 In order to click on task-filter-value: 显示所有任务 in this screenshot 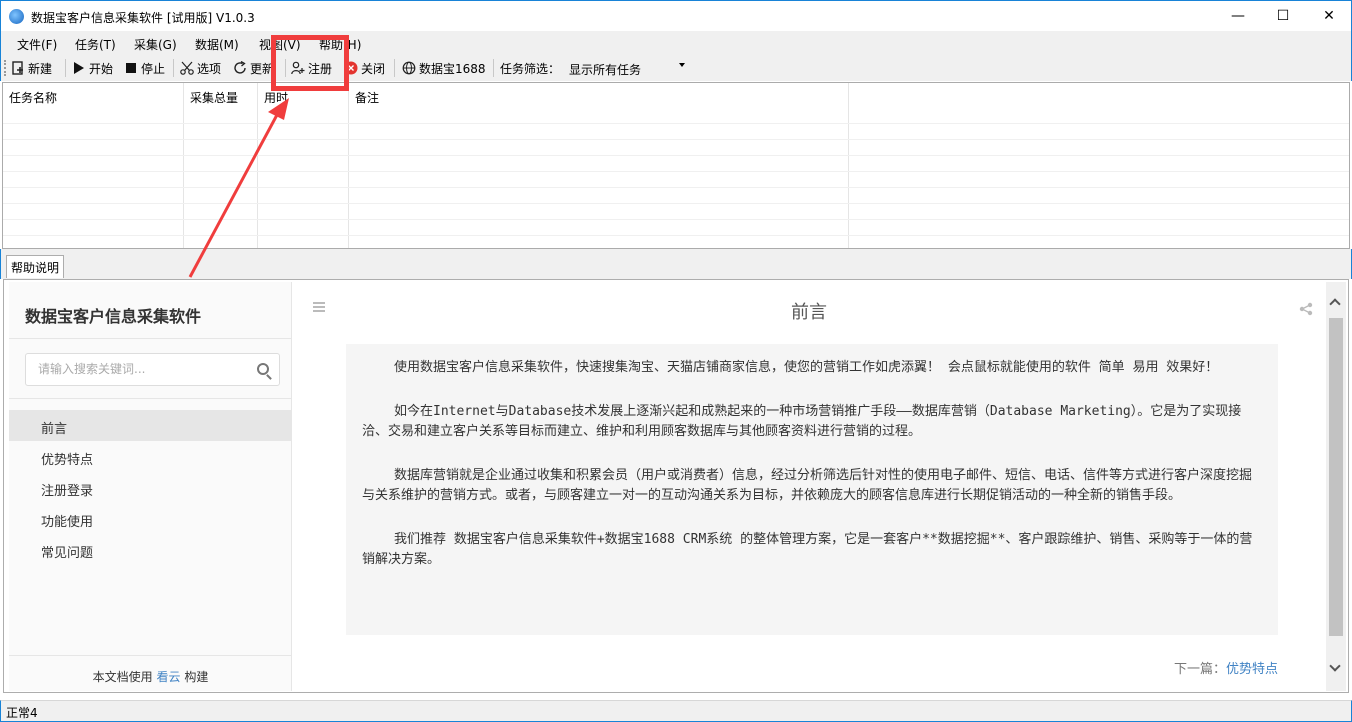, I will do `click(605, 70)`.